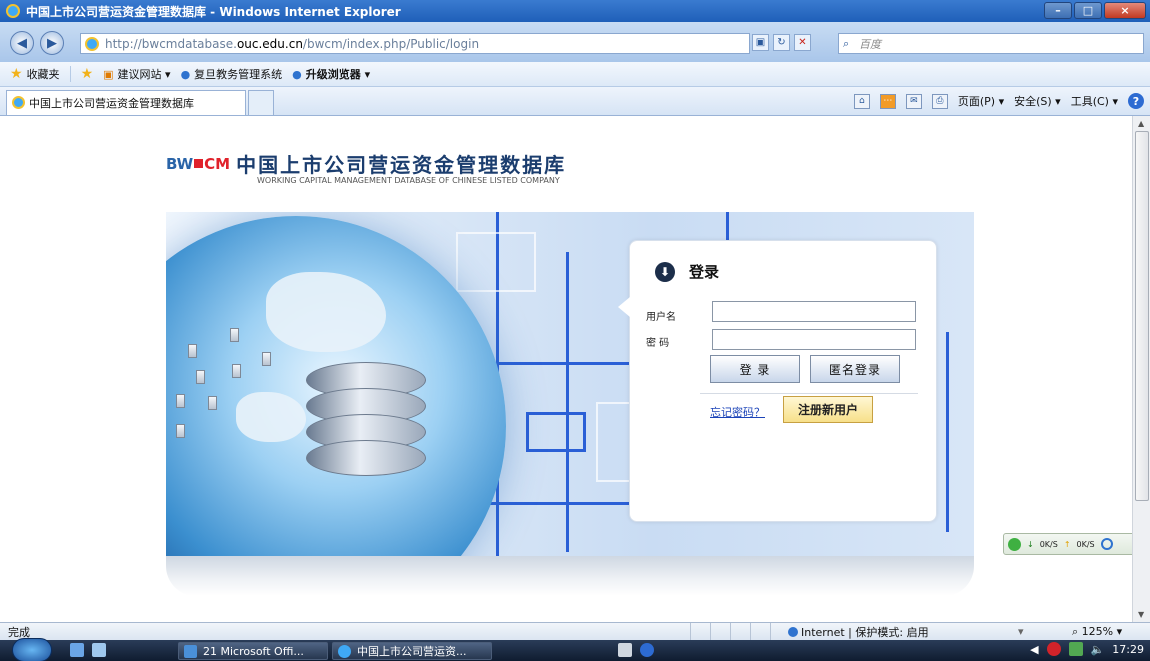  What do you see at coordinates (870, 44) in the screenshot?
I see `search-placeholder: 百度` at bounding box center [870, 44].